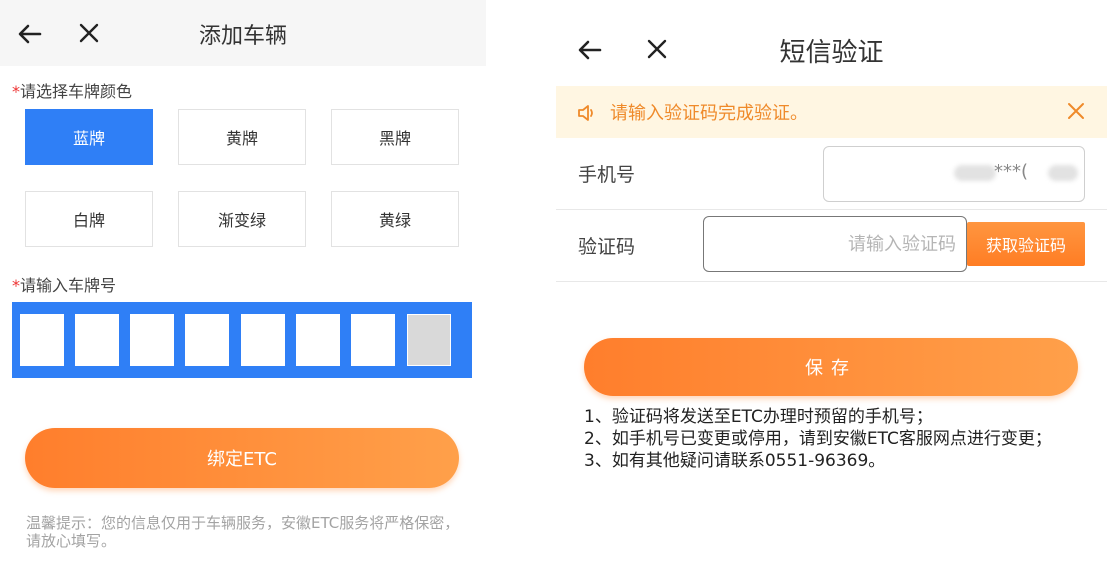  I want to click on verification-code-input, so click(835, 244).